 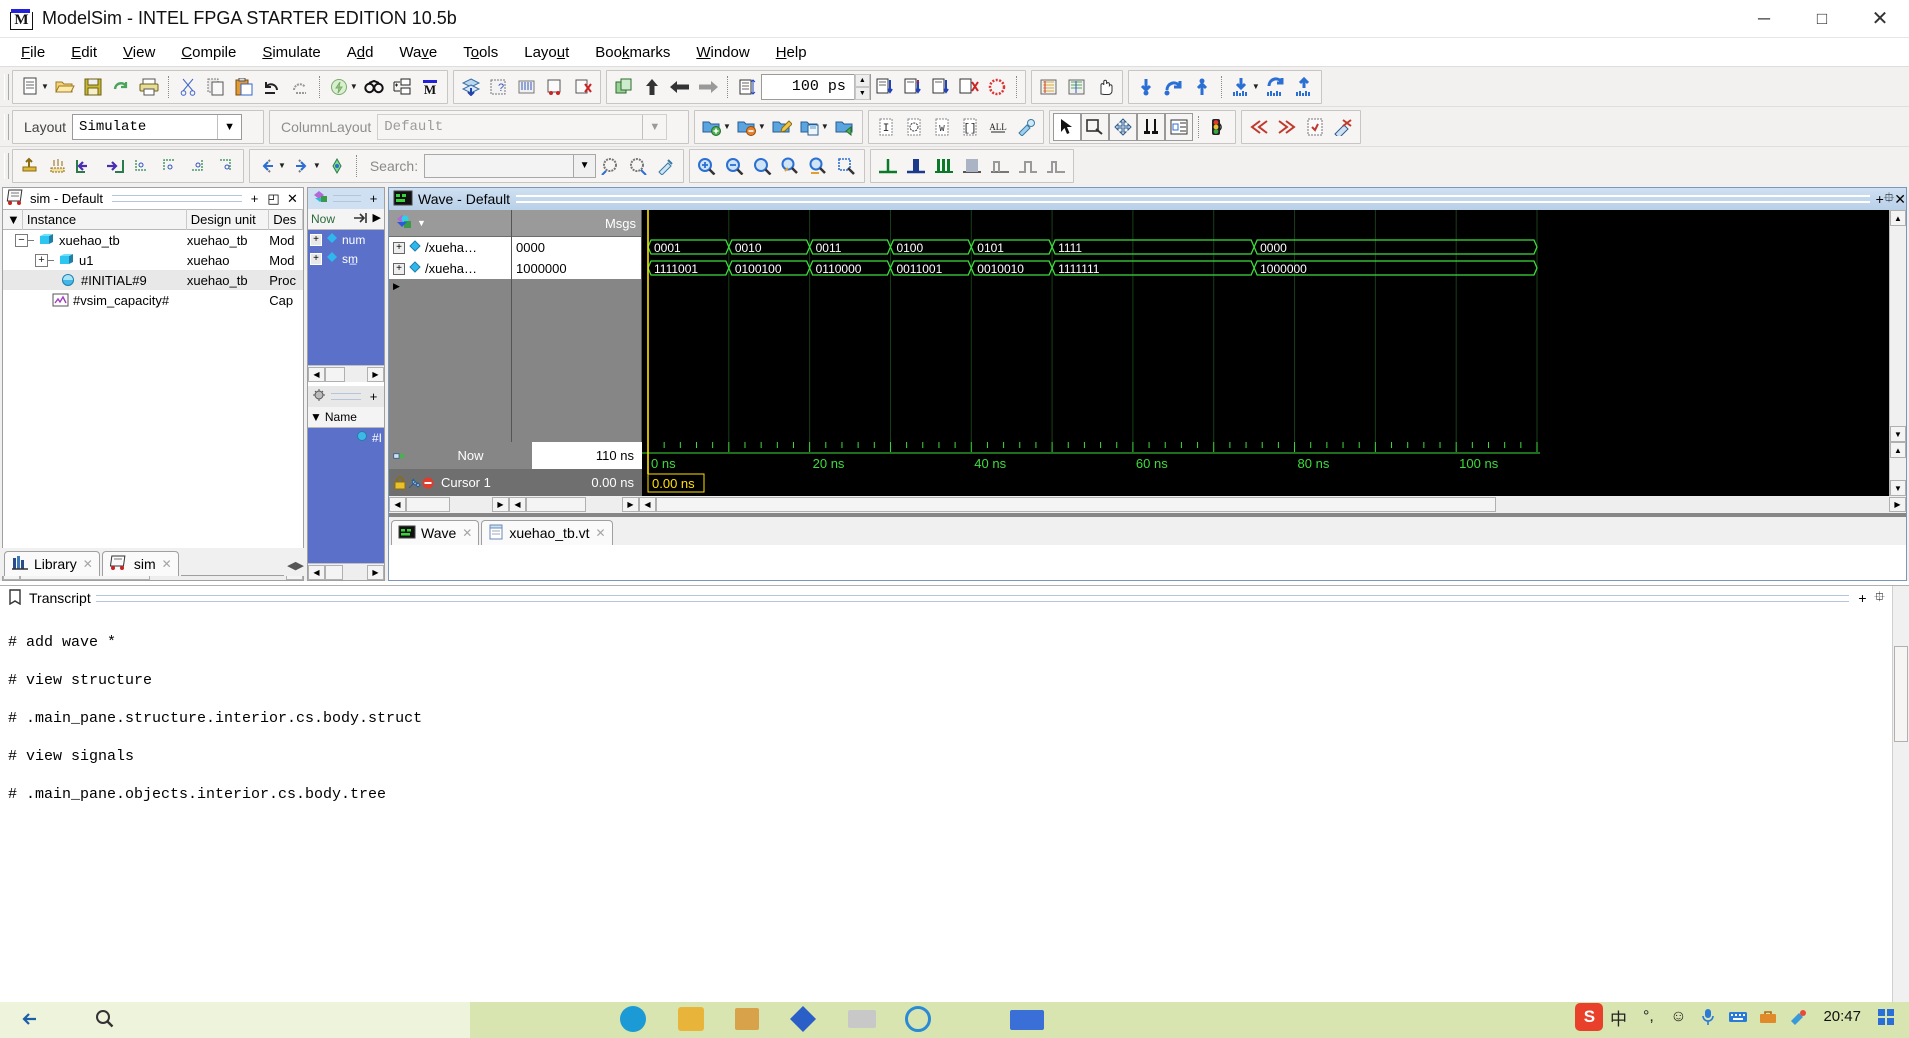 I want to click on taskbar-app-4-icon, so click(x=803, y=1019).